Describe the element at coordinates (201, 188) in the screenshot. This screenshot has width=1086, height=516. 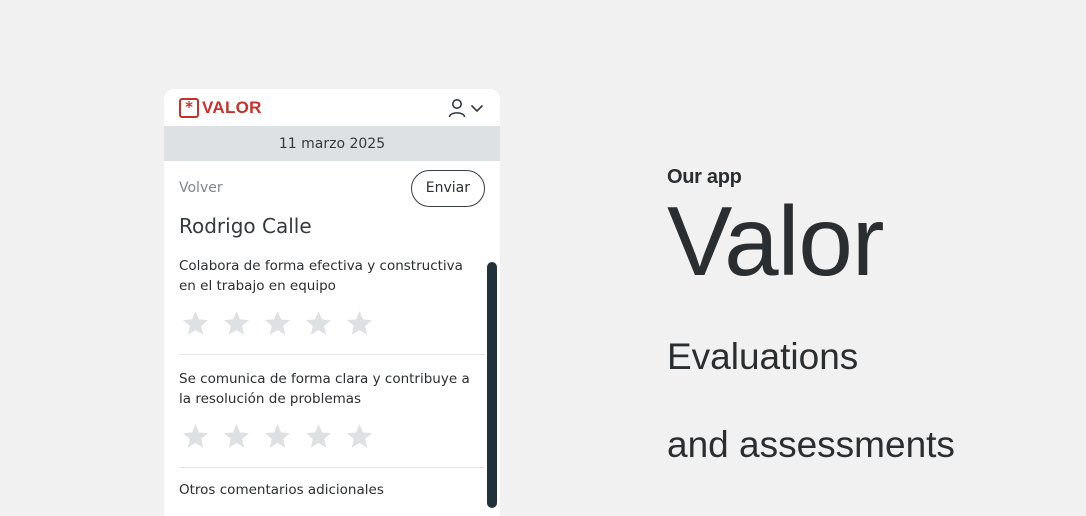
I see `back-link: Volver` at that location.